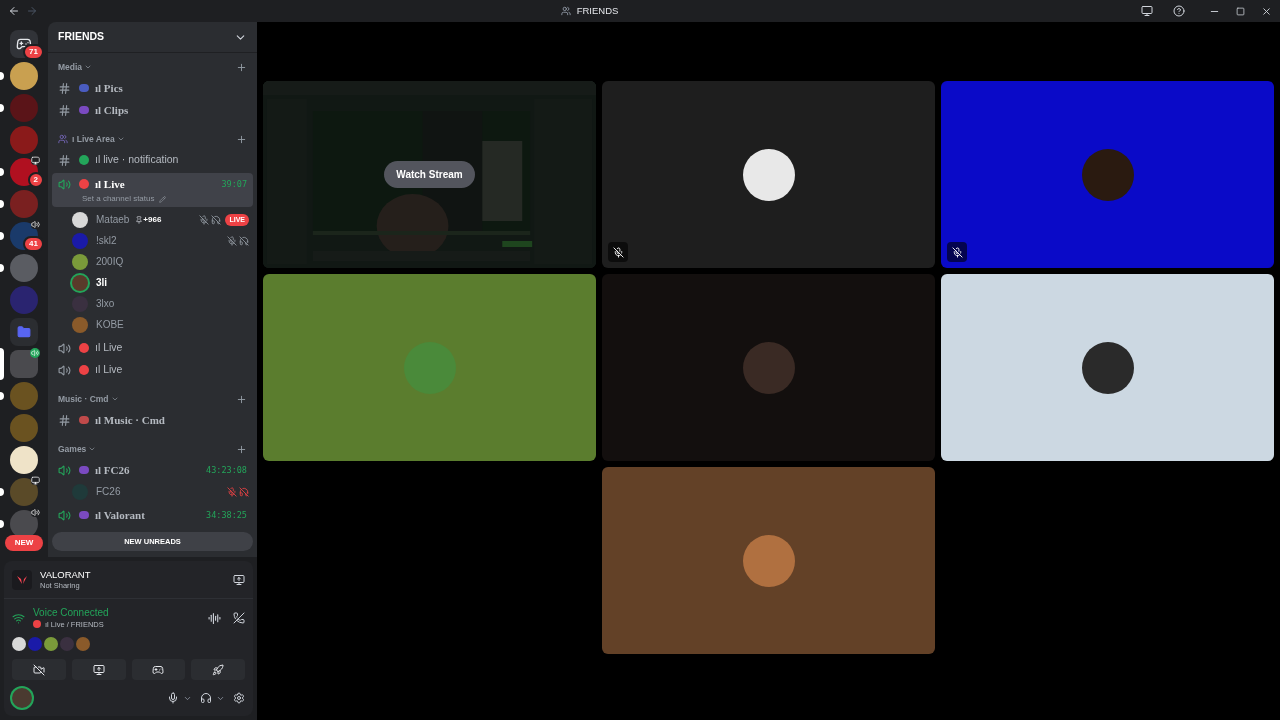  What do you see at coordinates (106, 241) in the screenshot?
I see `member-name: !skl2` at bounding box center [106, 241].